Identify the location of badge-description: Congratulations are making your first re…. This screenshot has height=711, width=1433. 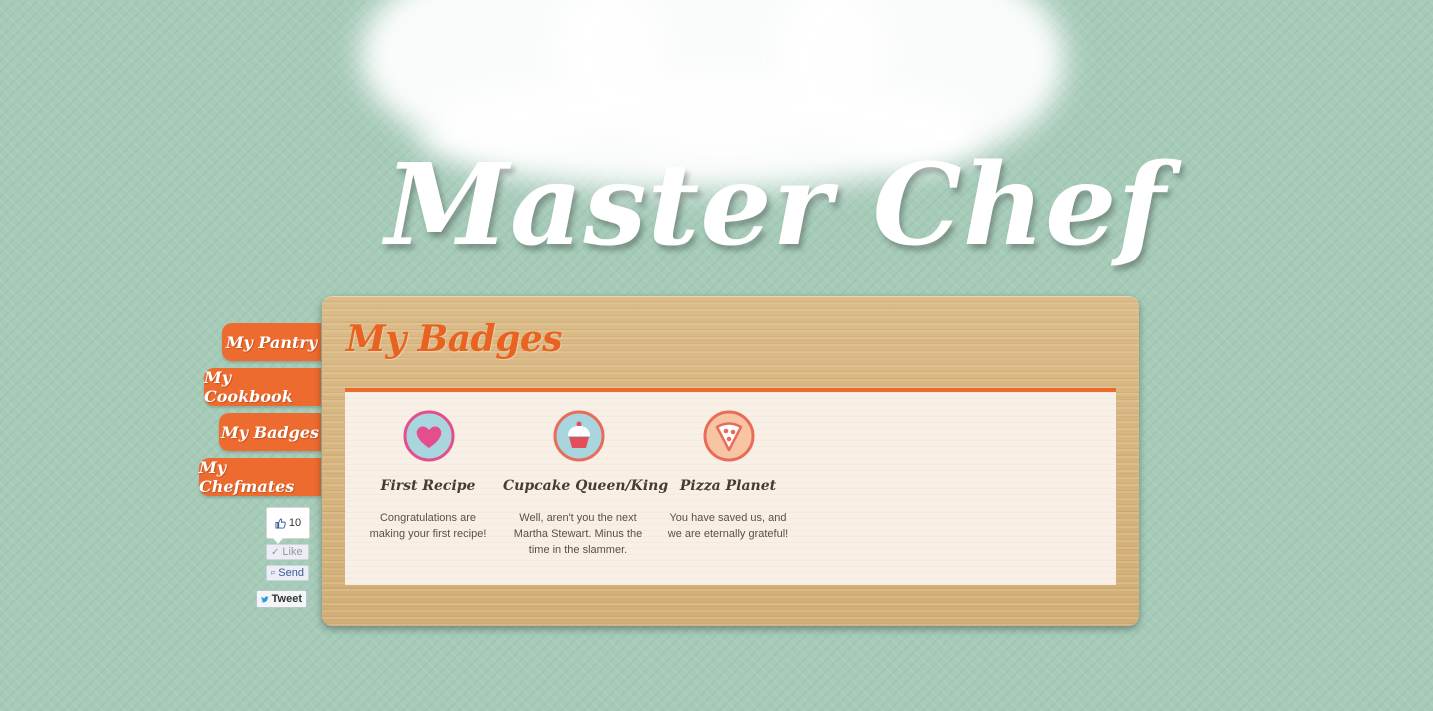
(428, 526).